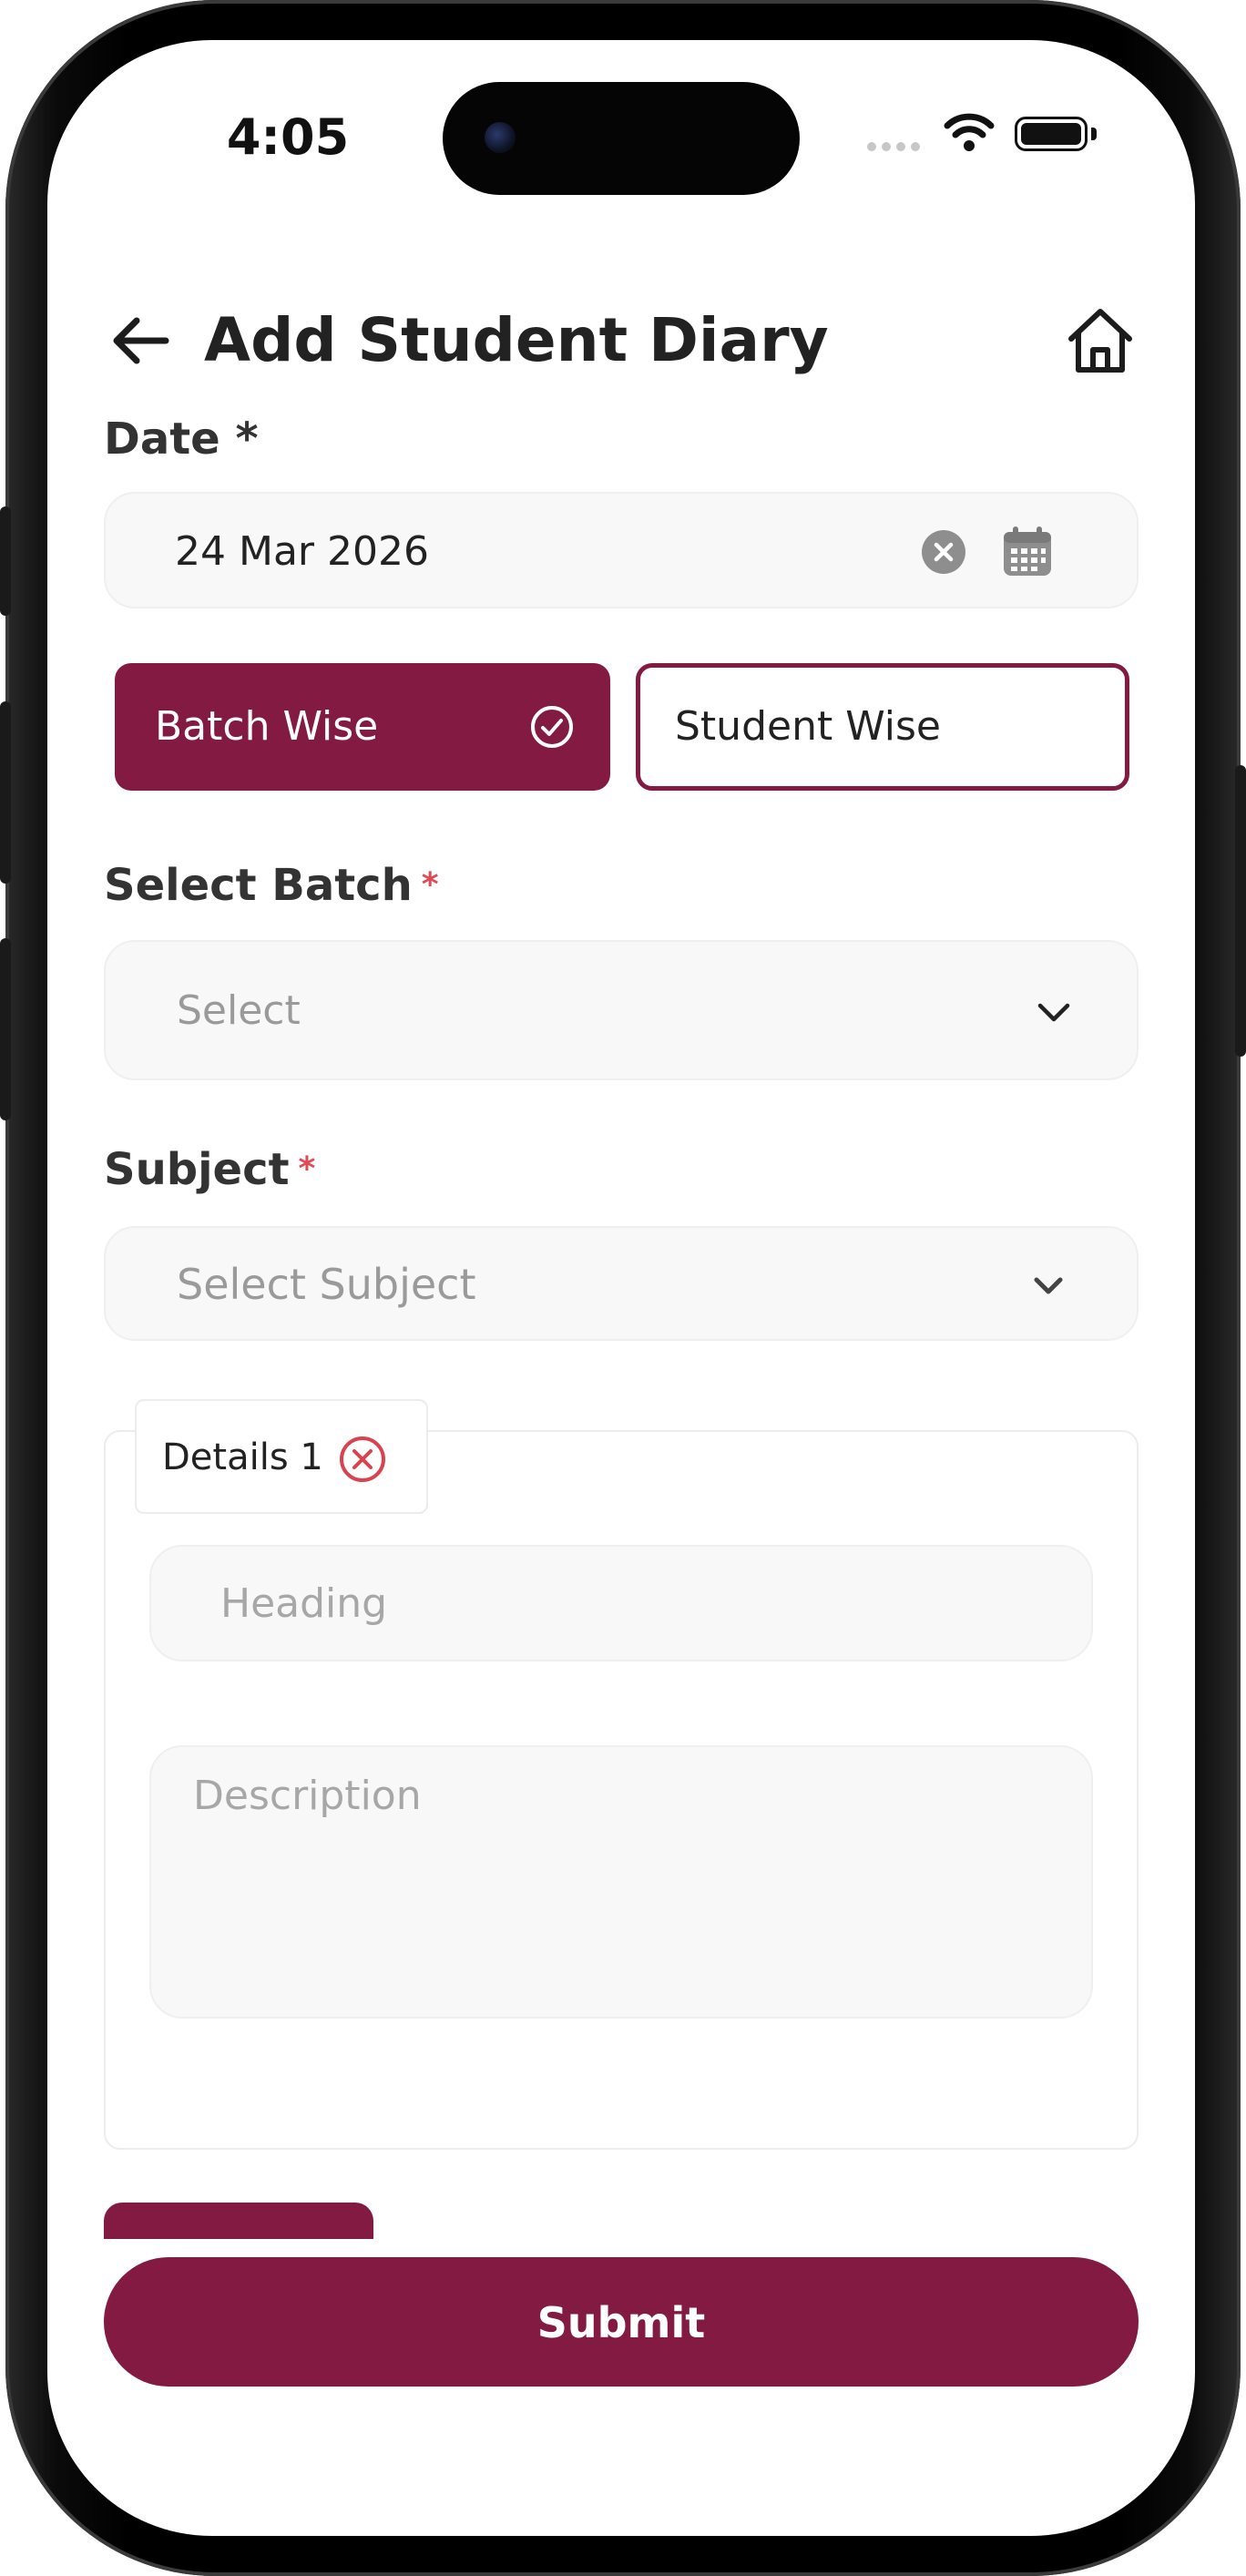  What do you see at coordinates (621, 138) in the screenshot?
I see `dynamic-island` at bounding box center [621, 138].